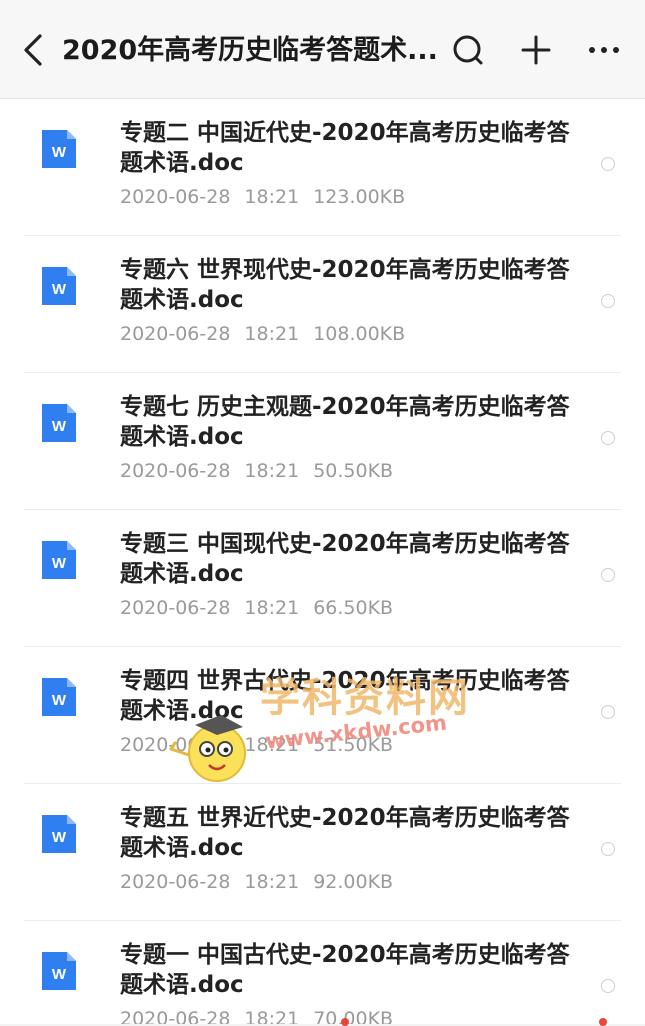  I want to click on file-meta: 2020-06-28 18:21 70.00KB, so click(263, 1015).